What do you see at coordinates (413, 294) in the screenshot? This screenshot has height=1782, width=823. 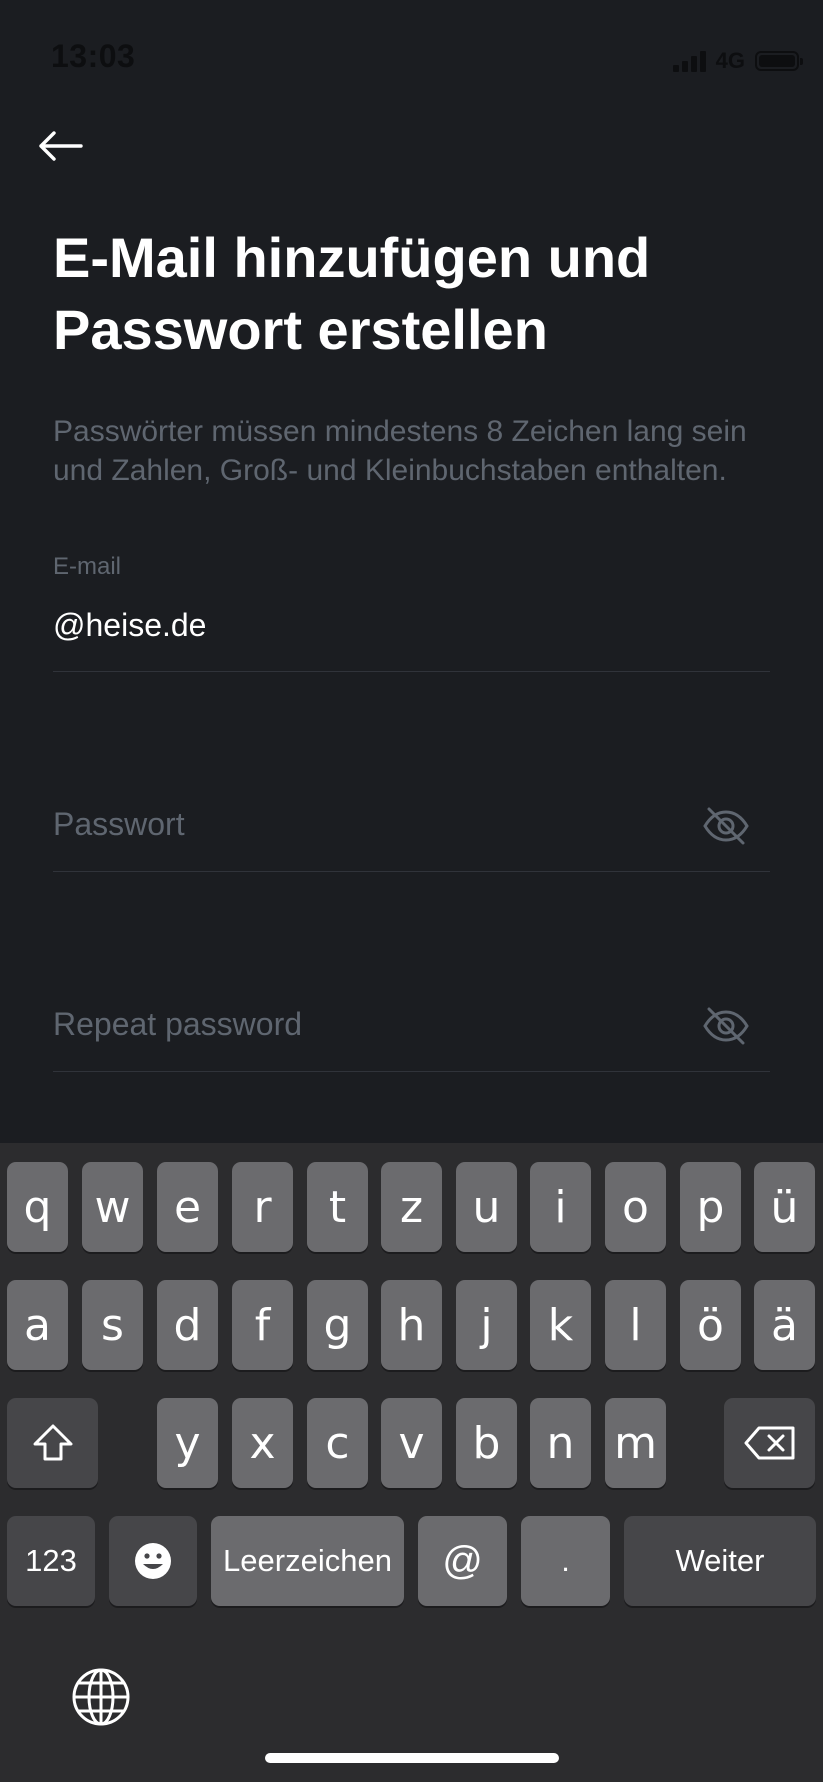 I see `page-title: E-Mail hinzufügen und Passwort erstellen` at bounding box center [413, 294].